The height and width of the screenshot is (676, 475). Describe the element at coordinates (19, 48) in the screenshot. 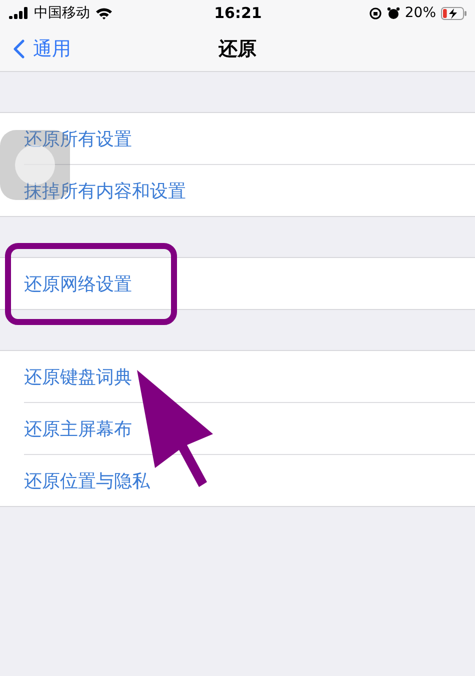

I see `chevron-left-icon` at that location.